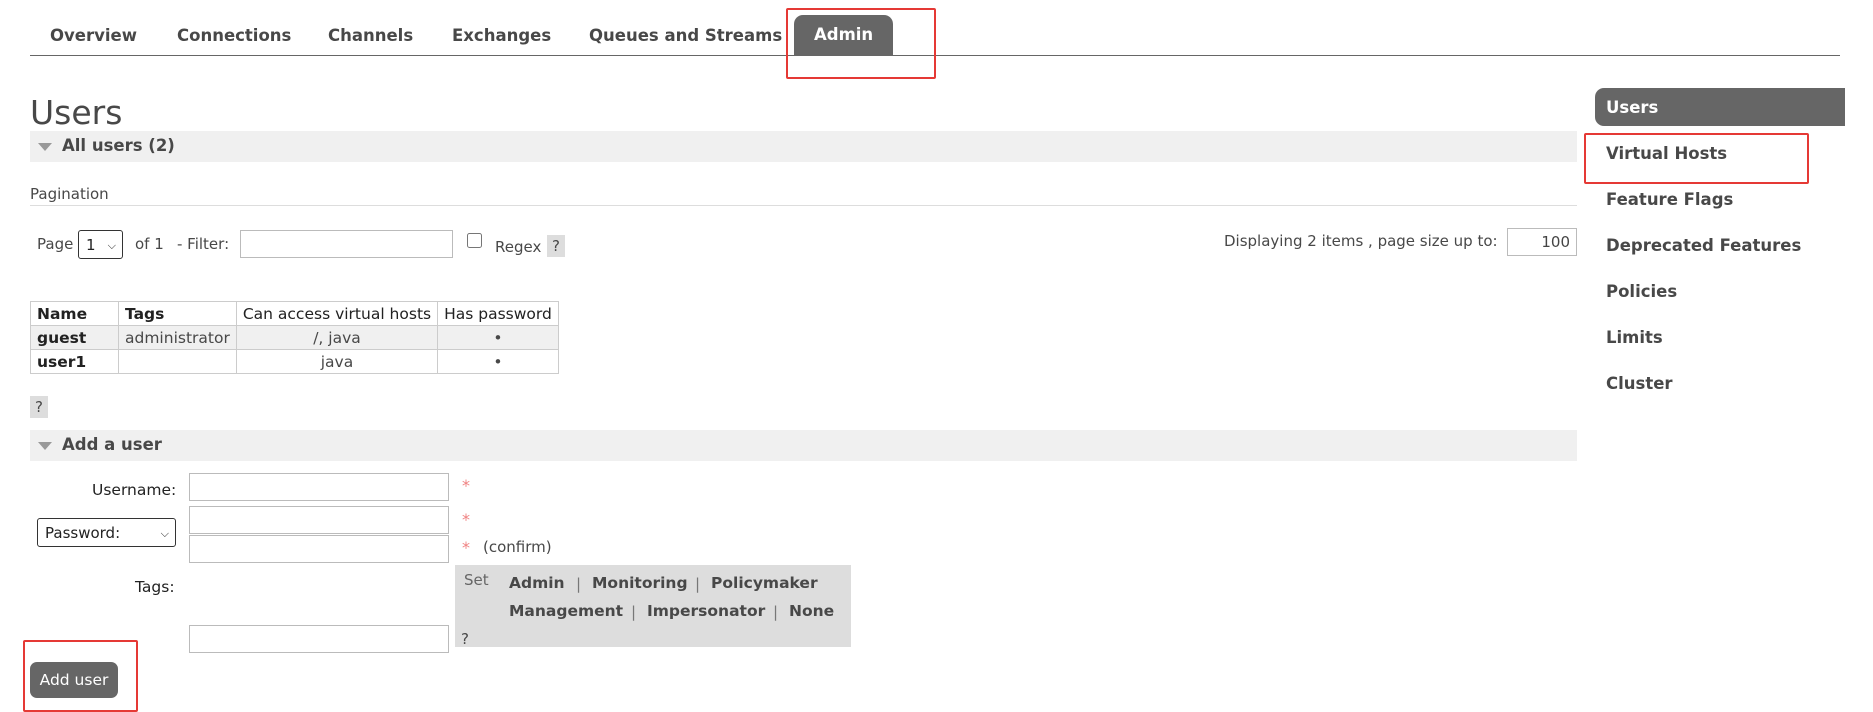 Image resolution: width=1873 pixels, height=712 pixels. I want to click on table-row: user1 java •, so click(294, 361).